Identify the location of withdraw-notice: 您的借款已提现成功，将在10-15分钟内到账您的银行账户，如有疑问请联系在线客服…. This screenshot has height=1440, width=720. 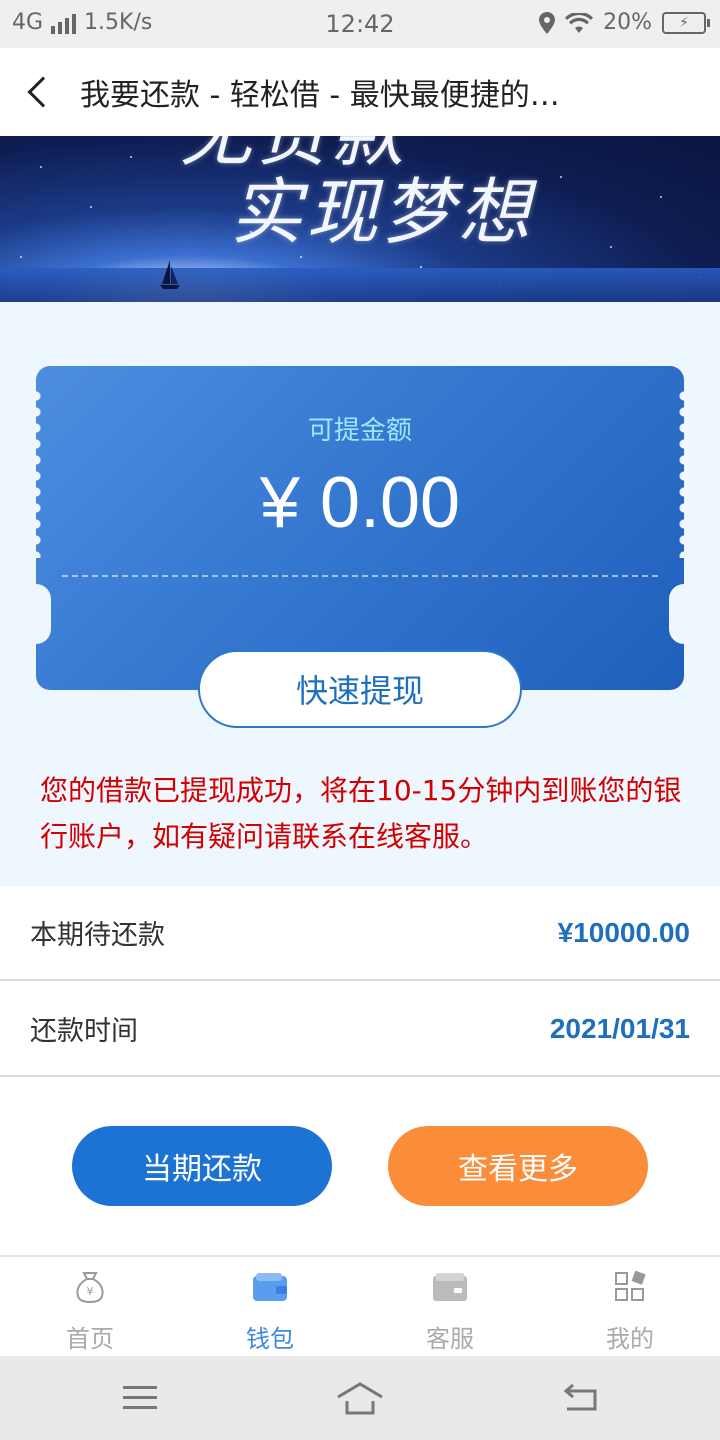
(361, 813).